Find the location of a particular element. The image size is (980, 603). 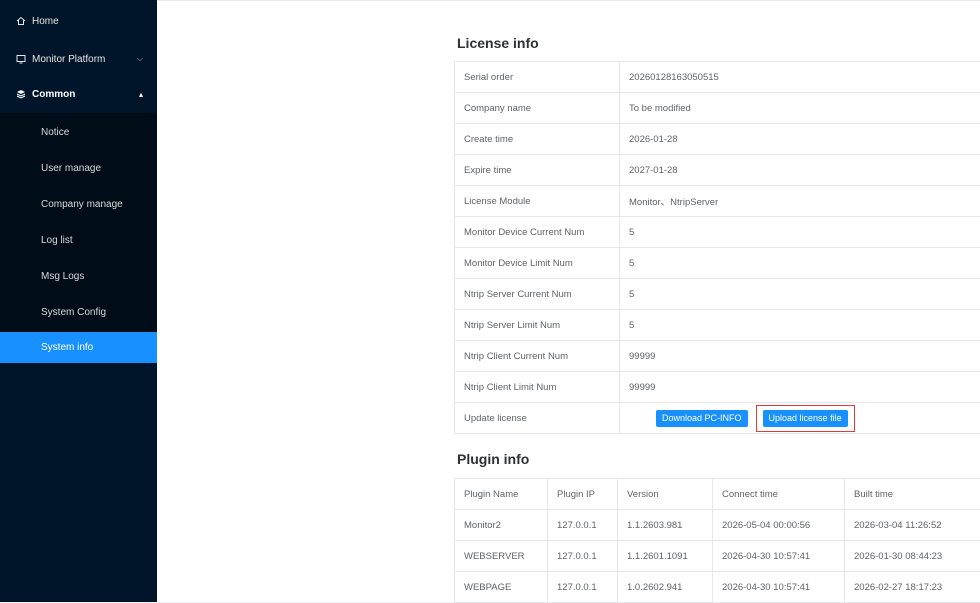

column-header: Plugin IP is located at coordinates (583, 494).